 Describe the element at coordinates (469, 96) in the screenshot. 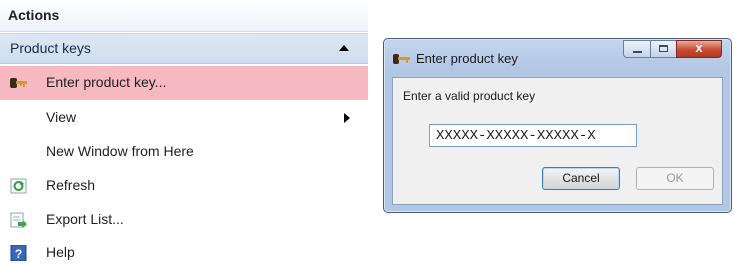

I see `dialog-prompt: Enter a valid product key` at that location.